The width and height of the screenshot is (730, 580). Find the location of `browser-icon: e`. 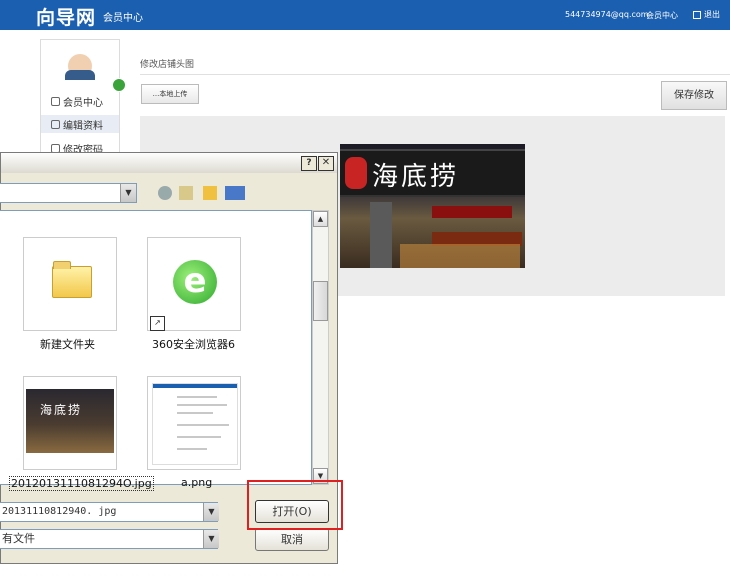

browser-icon: e is located at coordinates (195, 282).